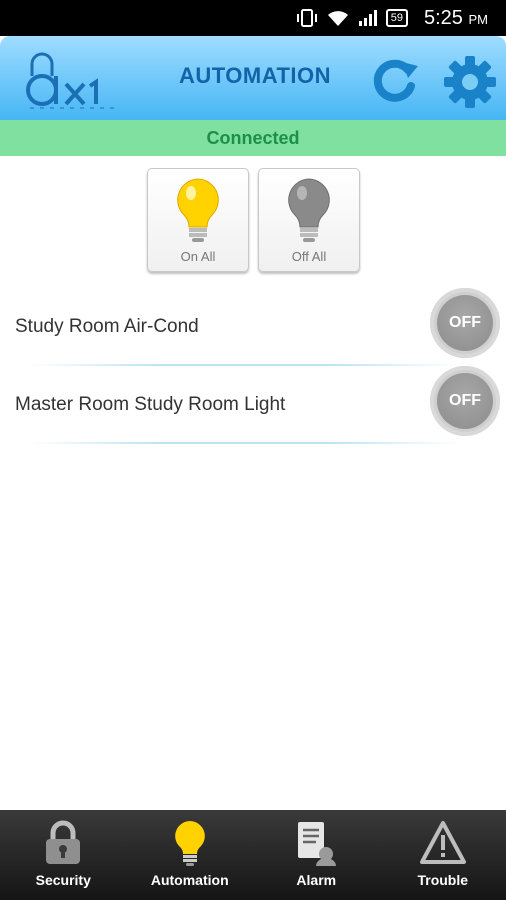  Describe the element at coordinates (316, 880) in the screenshot. I see `nav-label: Alarm` at that location.